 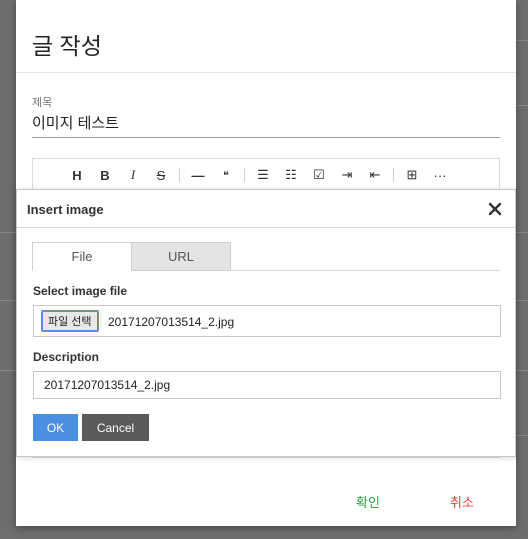 What do you see at coordinates (77, 175) in the screenshot?
I see `heading-icon: H` at bounding box center [77, 175].